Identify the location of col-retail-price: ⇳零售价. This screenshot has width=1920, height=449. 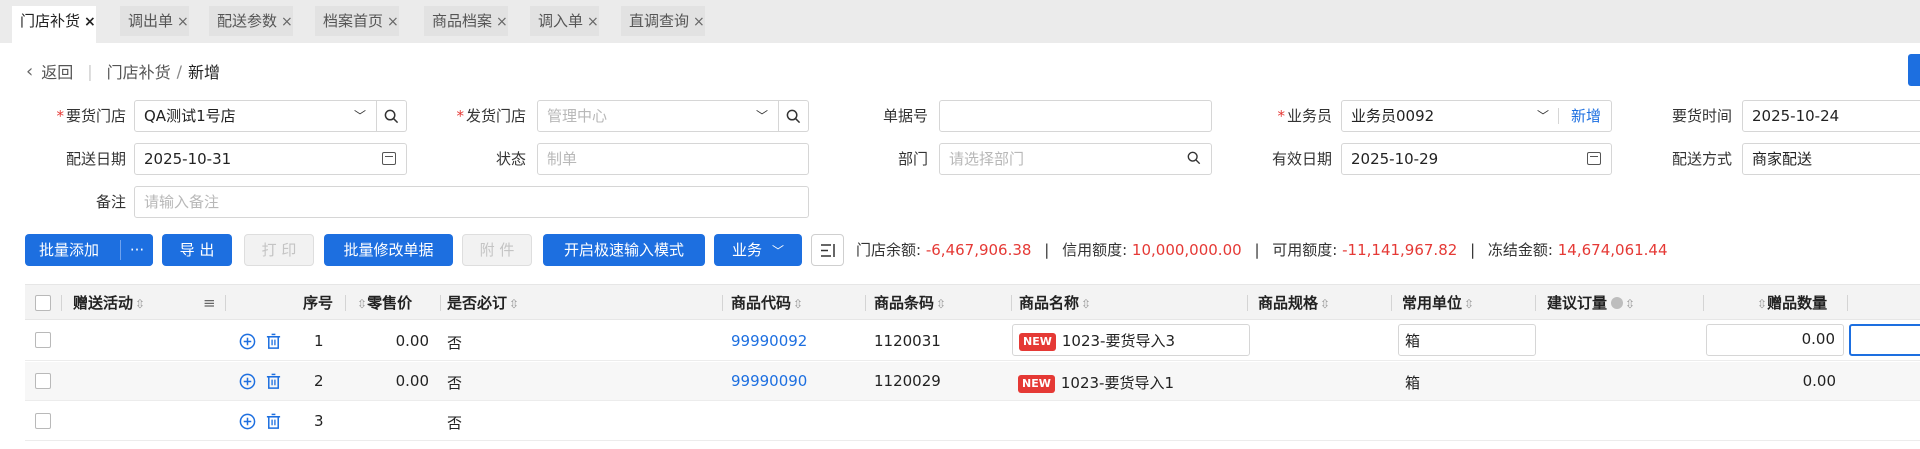
(383, 303).